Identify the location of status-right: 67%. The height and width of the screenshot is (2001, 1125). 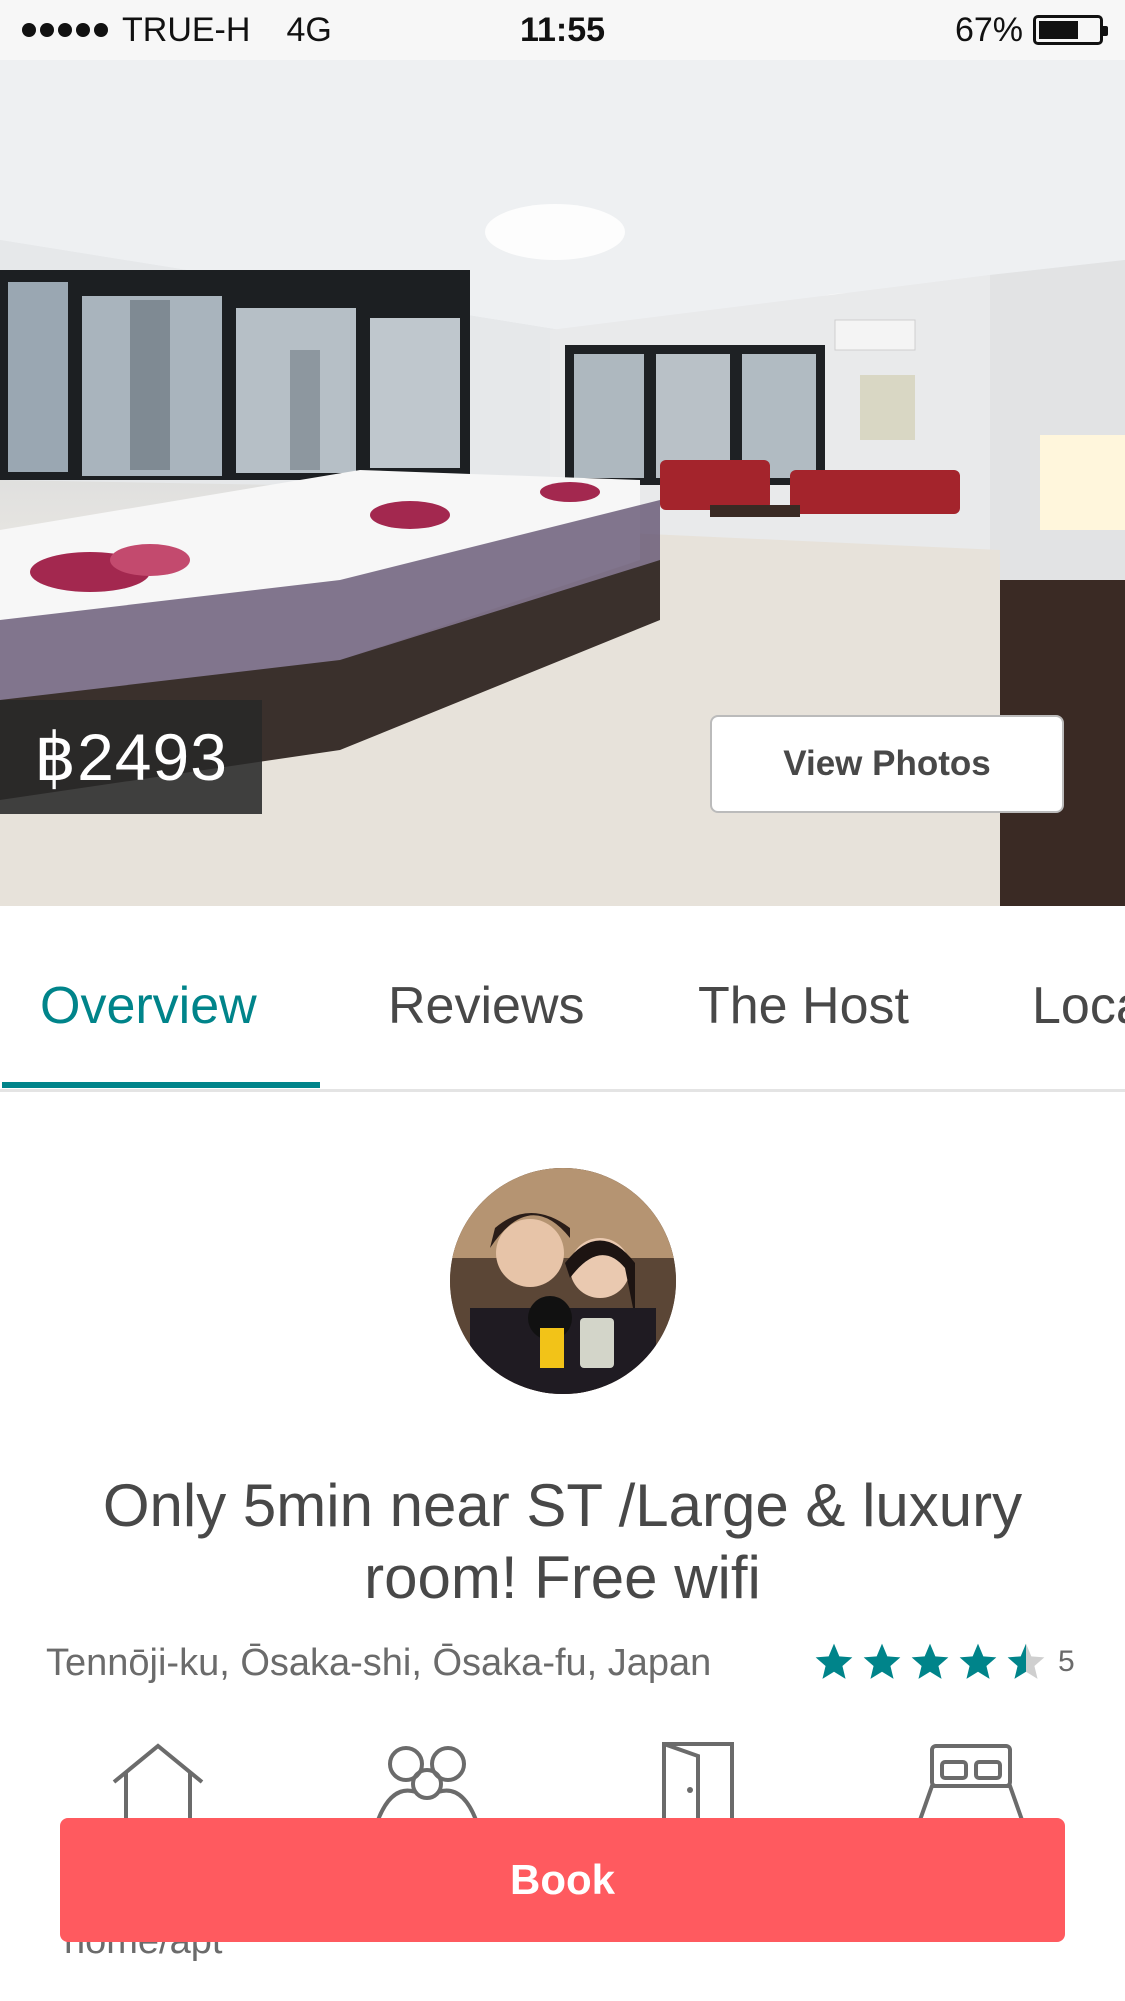
(1031, 30).